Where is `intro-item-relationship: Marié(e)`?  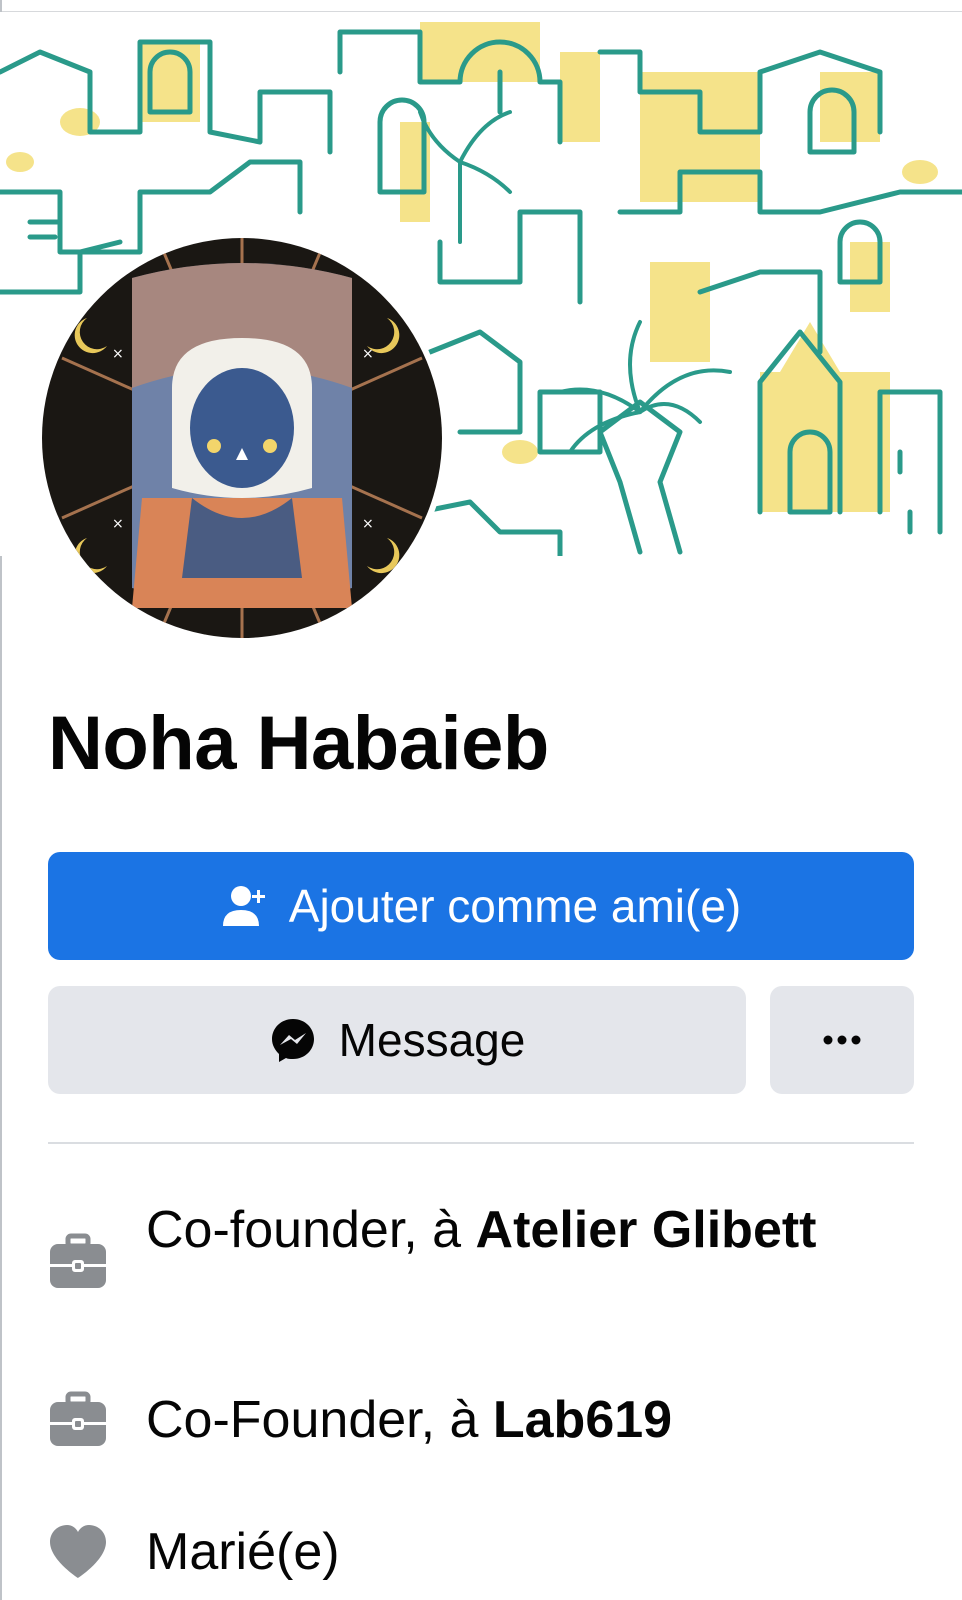 intro-item-relationship: Marié(e) is located at coordinates (481, 1552).